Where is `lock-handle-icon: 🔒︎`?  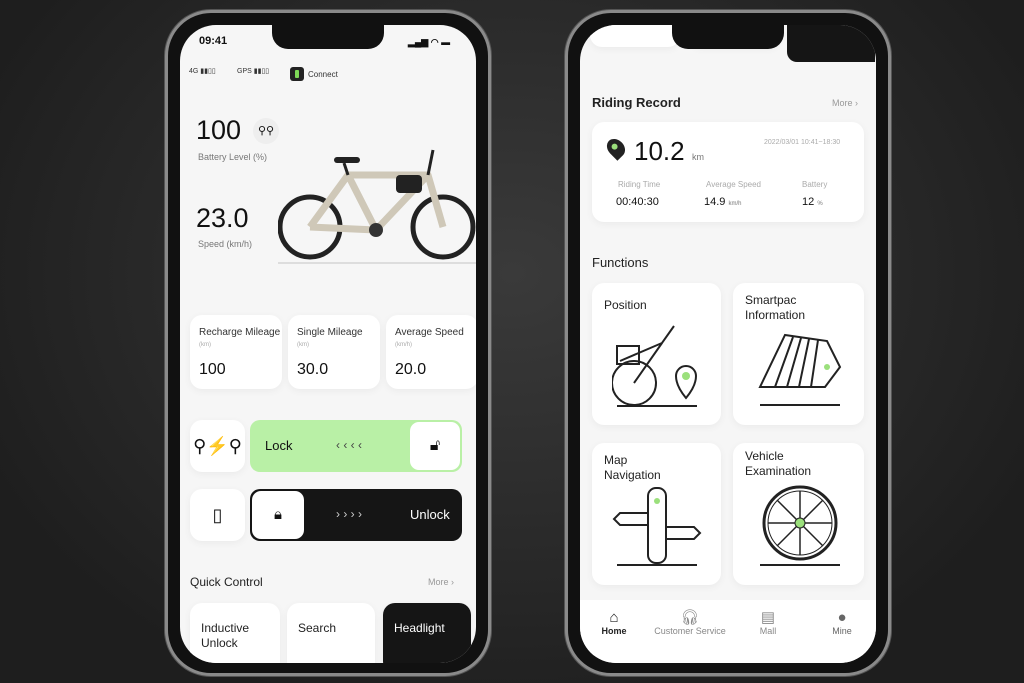 lock-handle-icon: 🔒︎ is located at coordinates (278, 515).